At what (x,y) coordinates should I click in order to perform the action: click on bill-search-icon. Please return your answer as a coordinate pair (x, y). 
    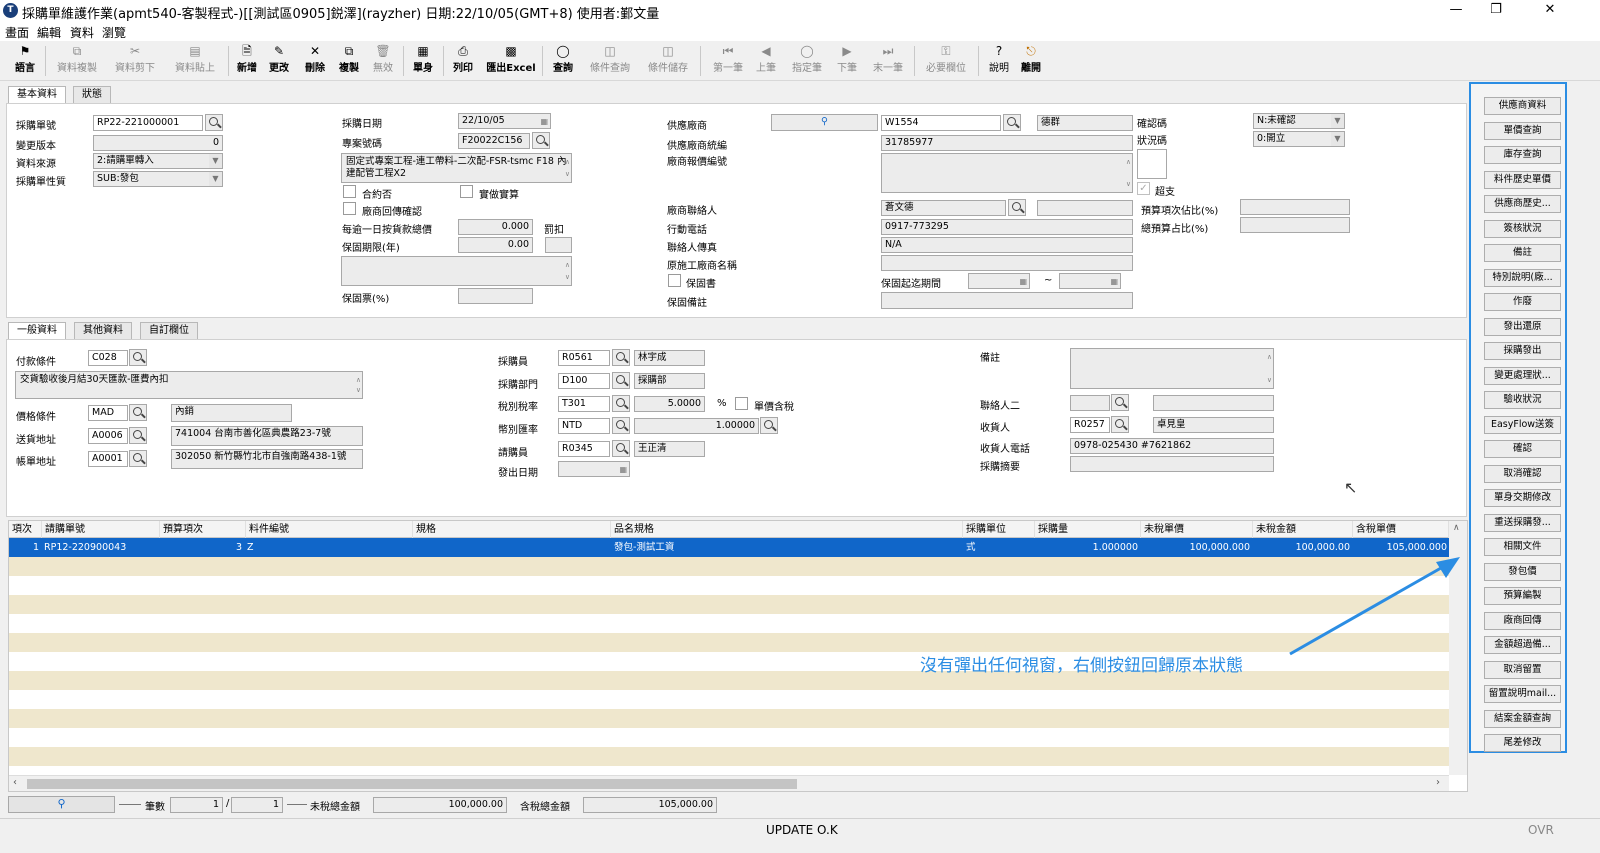
    Looking at the image, I should click on (138, 458).